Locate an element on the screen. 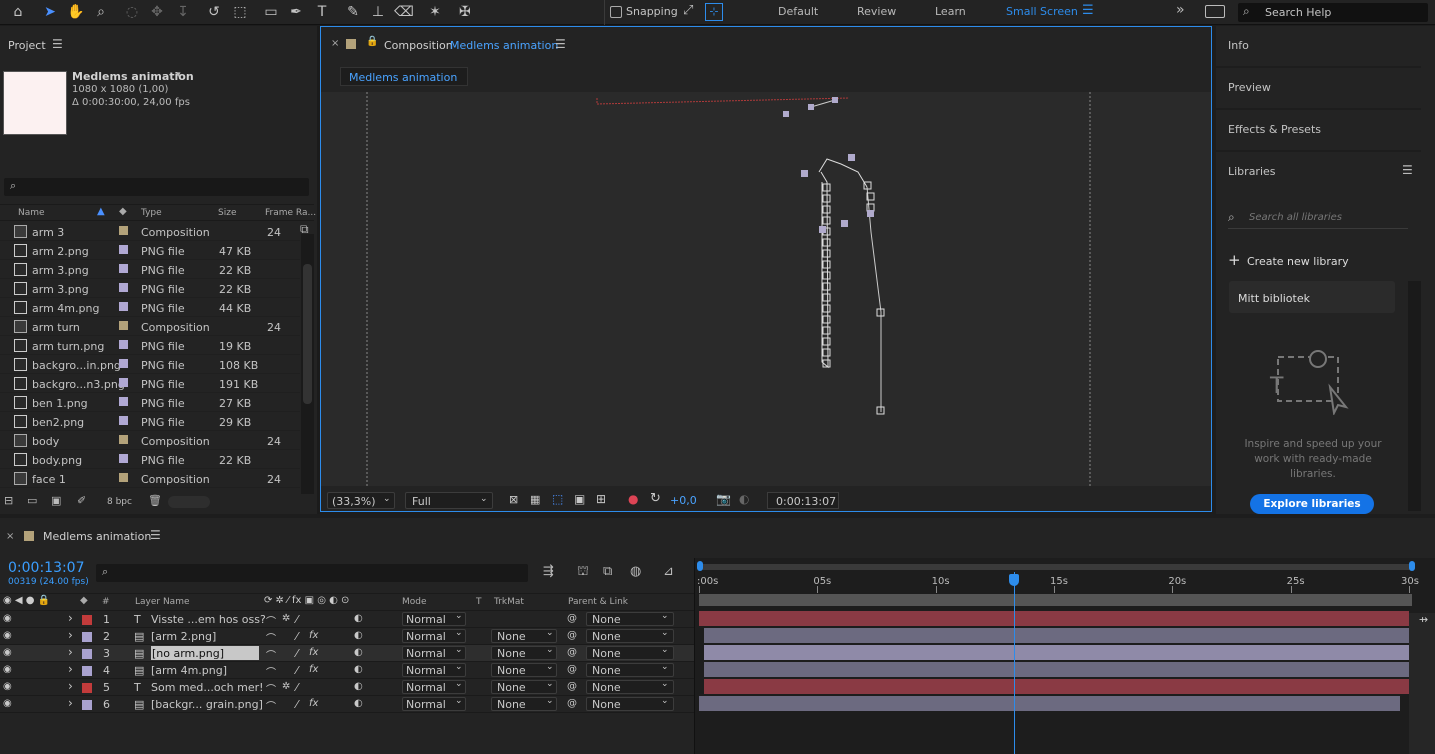  parent-pickwhip-icon: @ is located at coordinates (572, 652).